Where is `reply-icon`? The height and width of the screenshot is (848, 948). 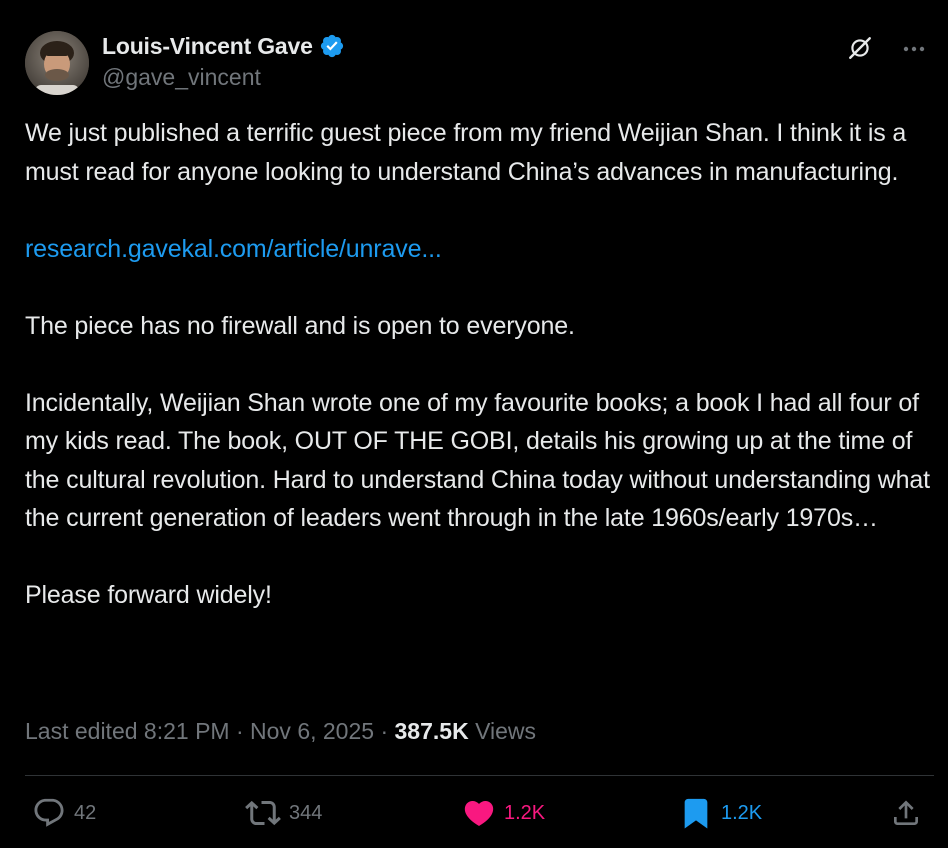 reply-icon is located at coordinates (49, 812).